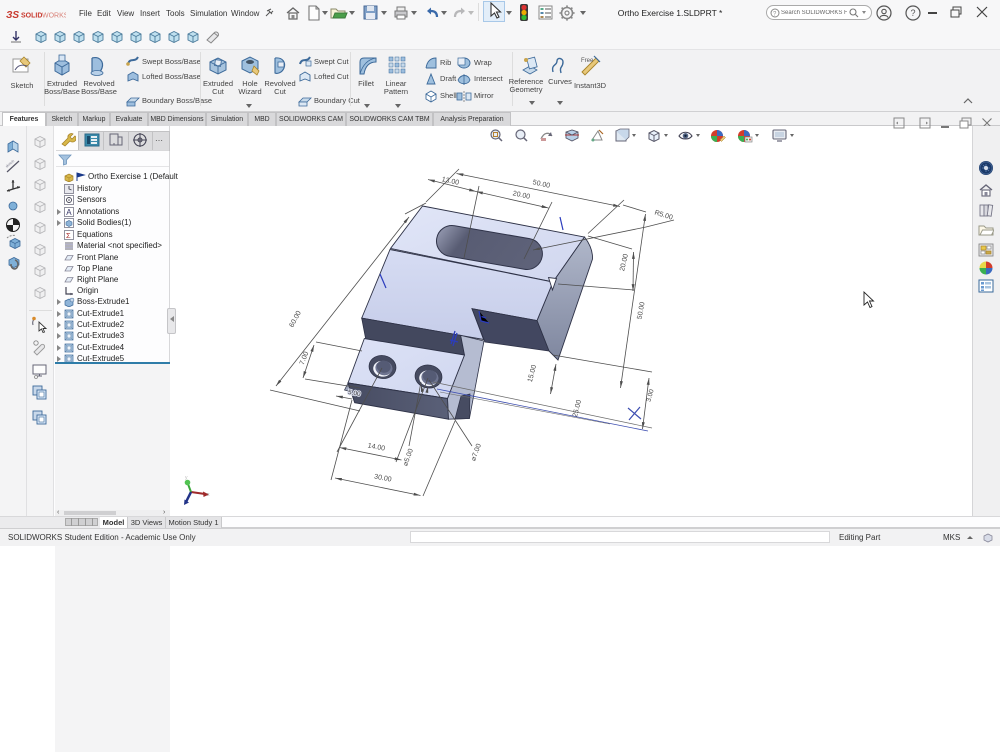 The width and height of the screenshot is (1000, 752). I want to click on svg-text: 5.00, so click(354, 393).